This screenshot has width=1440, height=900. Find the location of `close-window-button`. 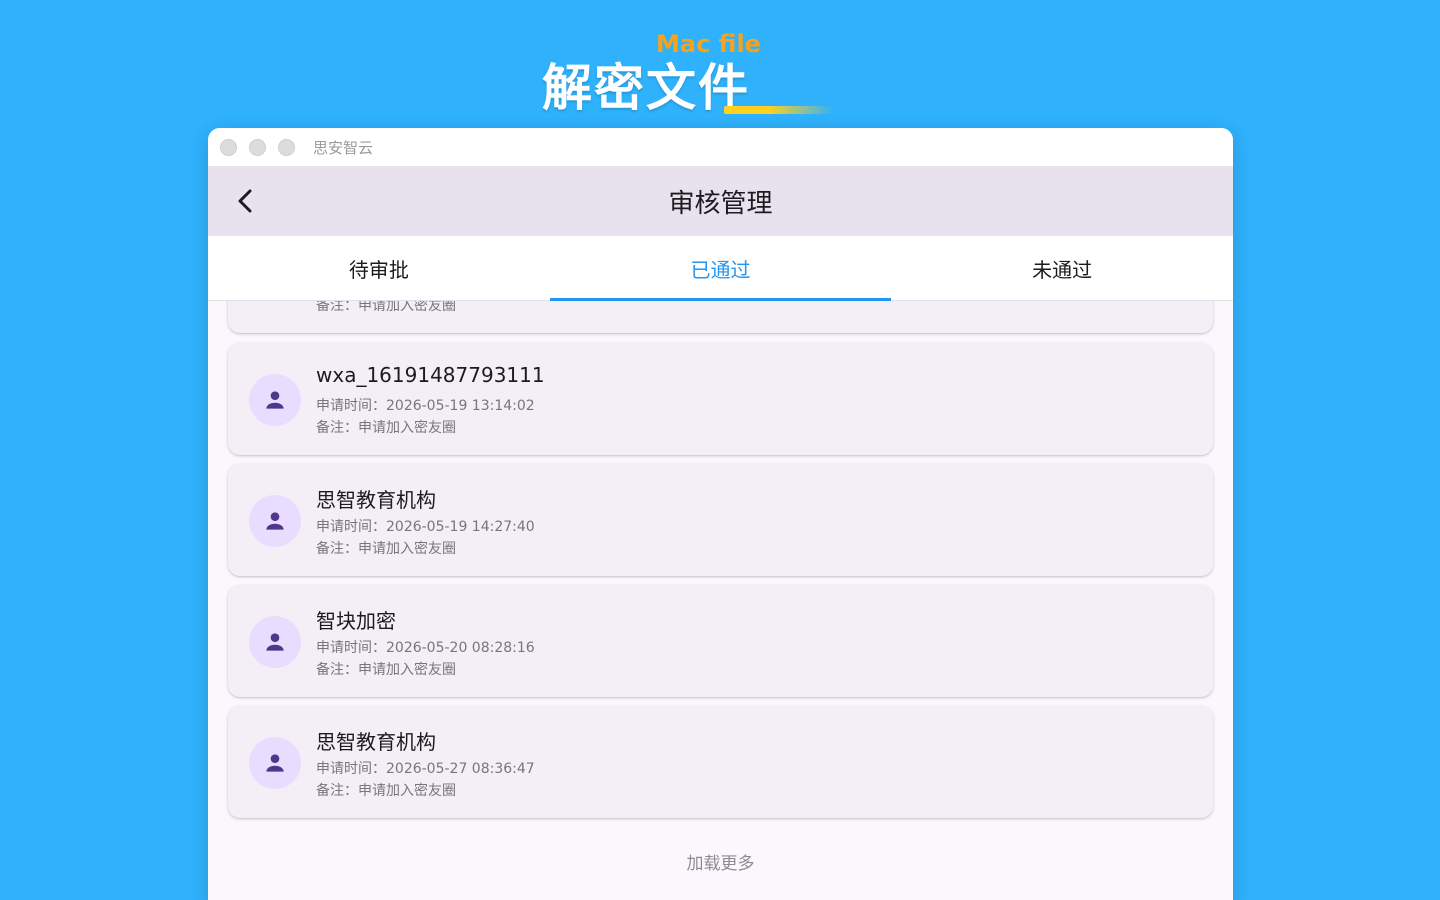

close-window-button is located at coordinates (228, 147).